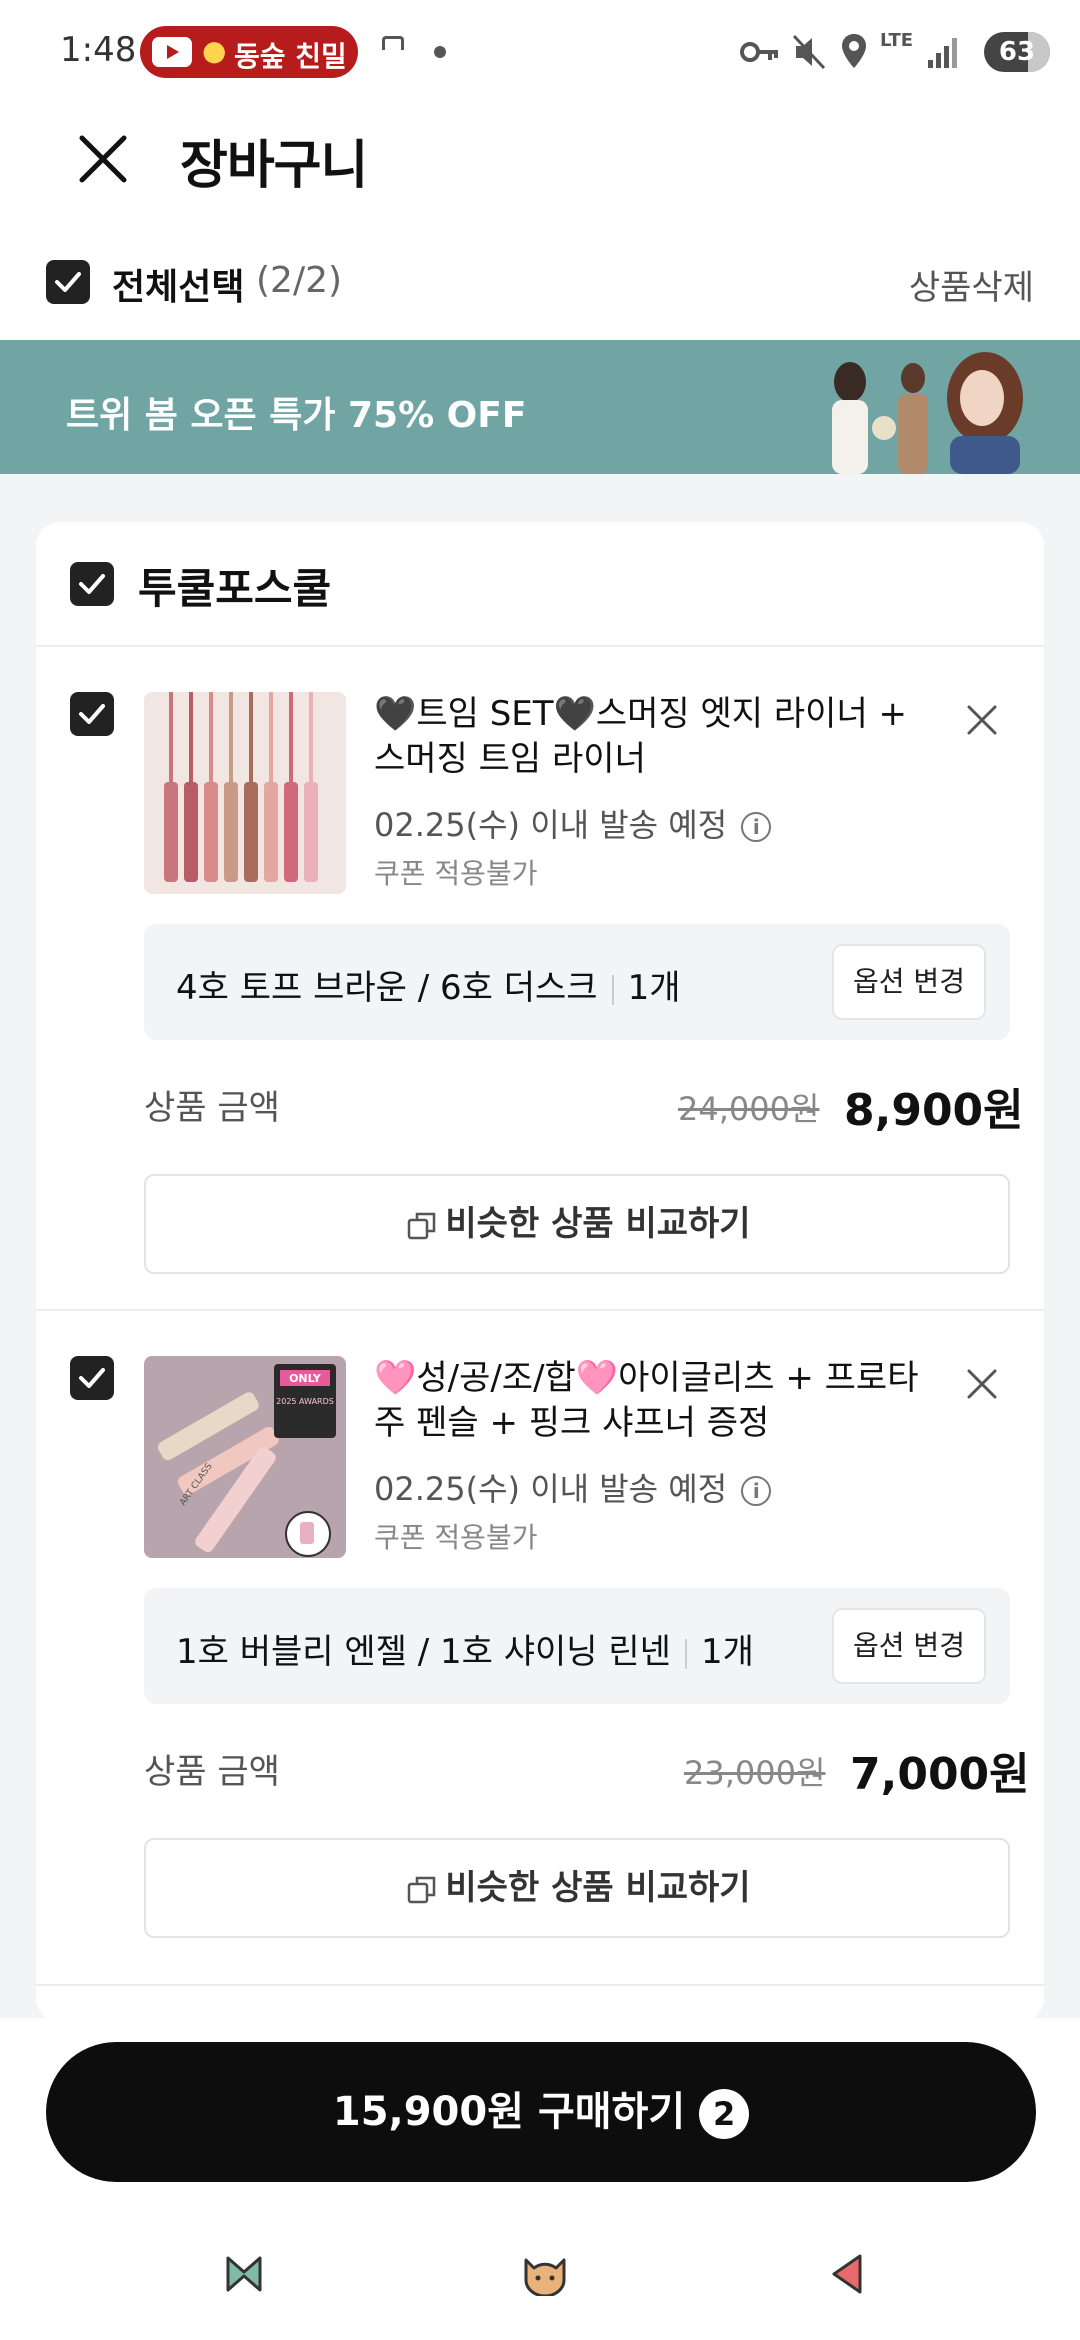  Describe the element at coordinates (895, 53) in the screenshot. I see `status-icons: LTE 63` at that location.